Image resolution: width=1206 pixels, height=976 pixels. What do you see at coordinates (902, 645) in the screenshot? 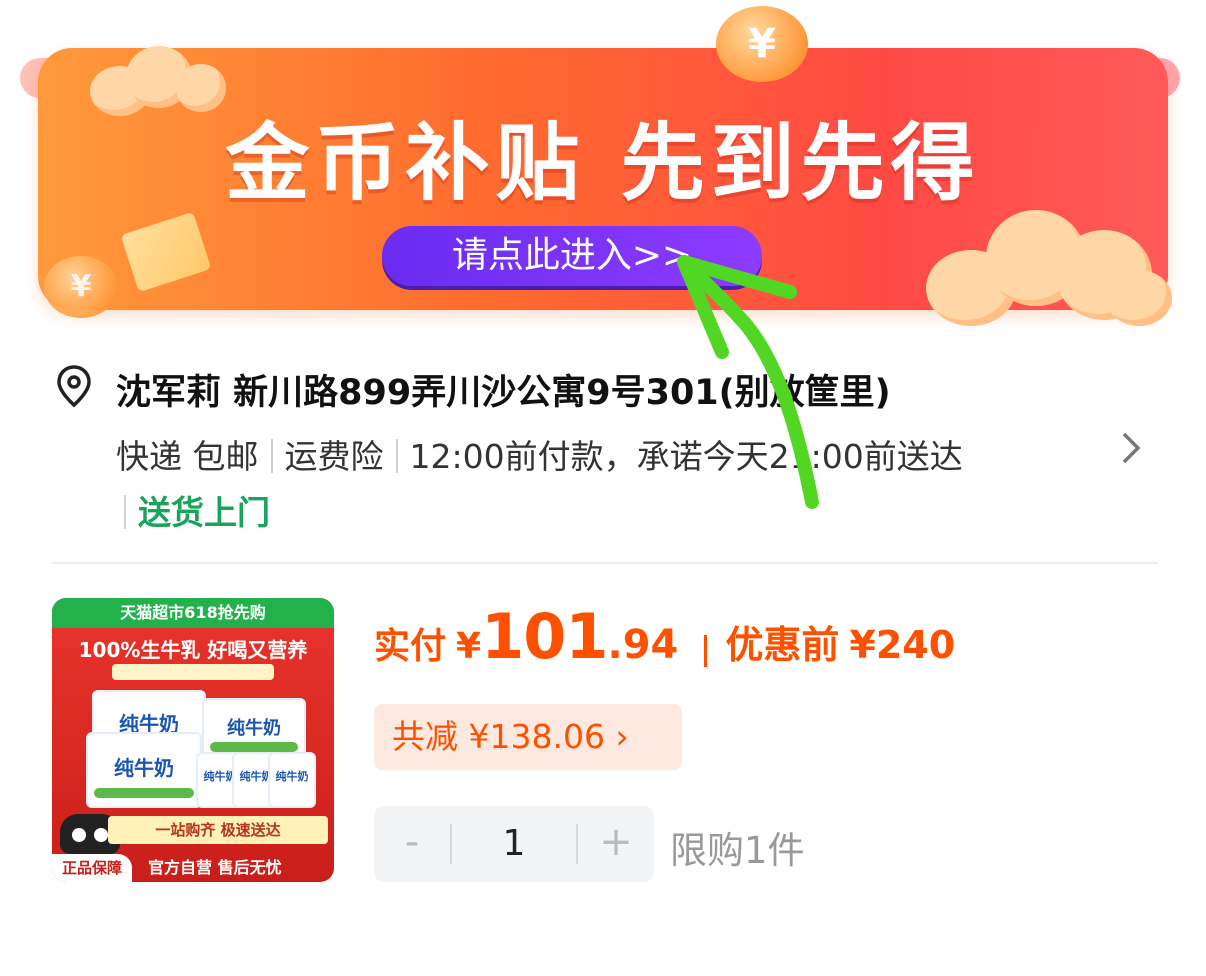
I see `original-price: ¥240` at bounding box center [902, 645].